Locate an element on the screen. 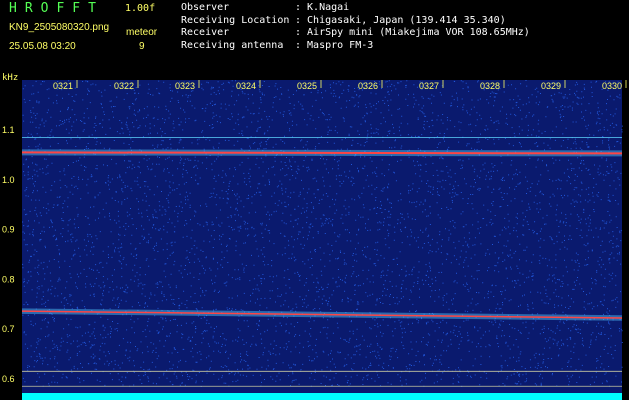  info-value: : Maspro FM-3 is located at coordinates (334, 45).